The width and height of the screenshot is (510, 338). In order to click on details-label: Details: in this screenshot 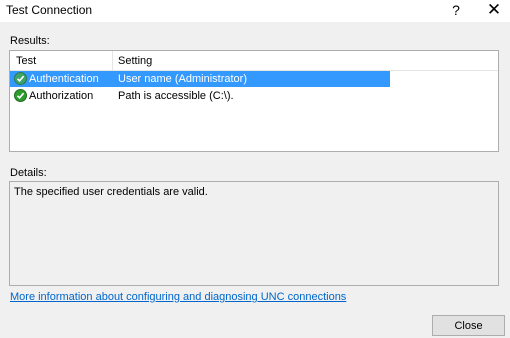, I will do `click(28, 173)`.